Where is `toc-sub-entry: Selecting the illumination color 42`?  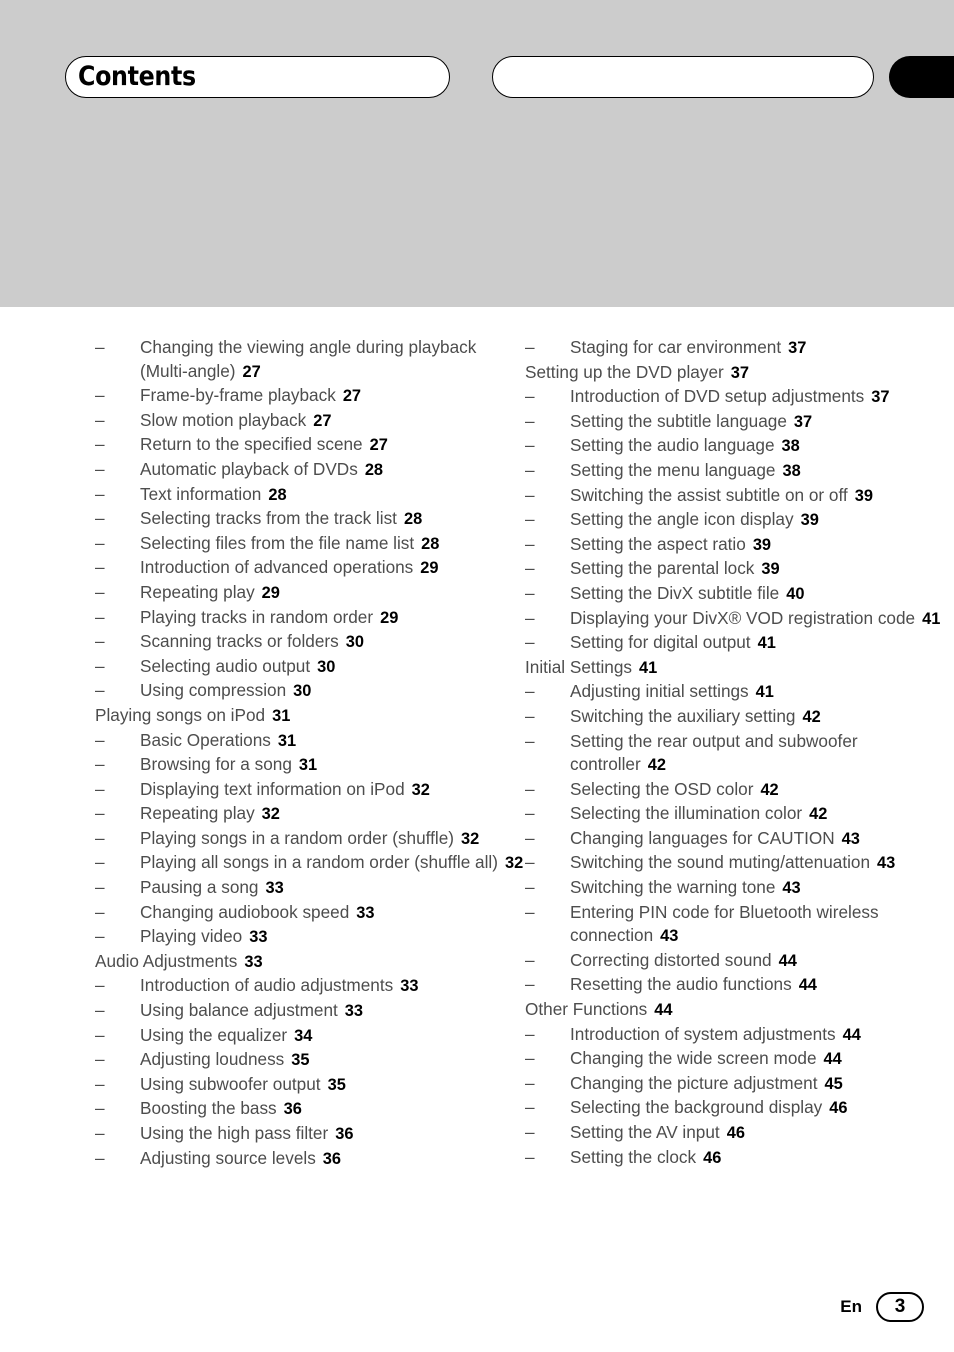 toc-sub-entry: Selecting the illumination color 42 is located at coordinates (739, 814).